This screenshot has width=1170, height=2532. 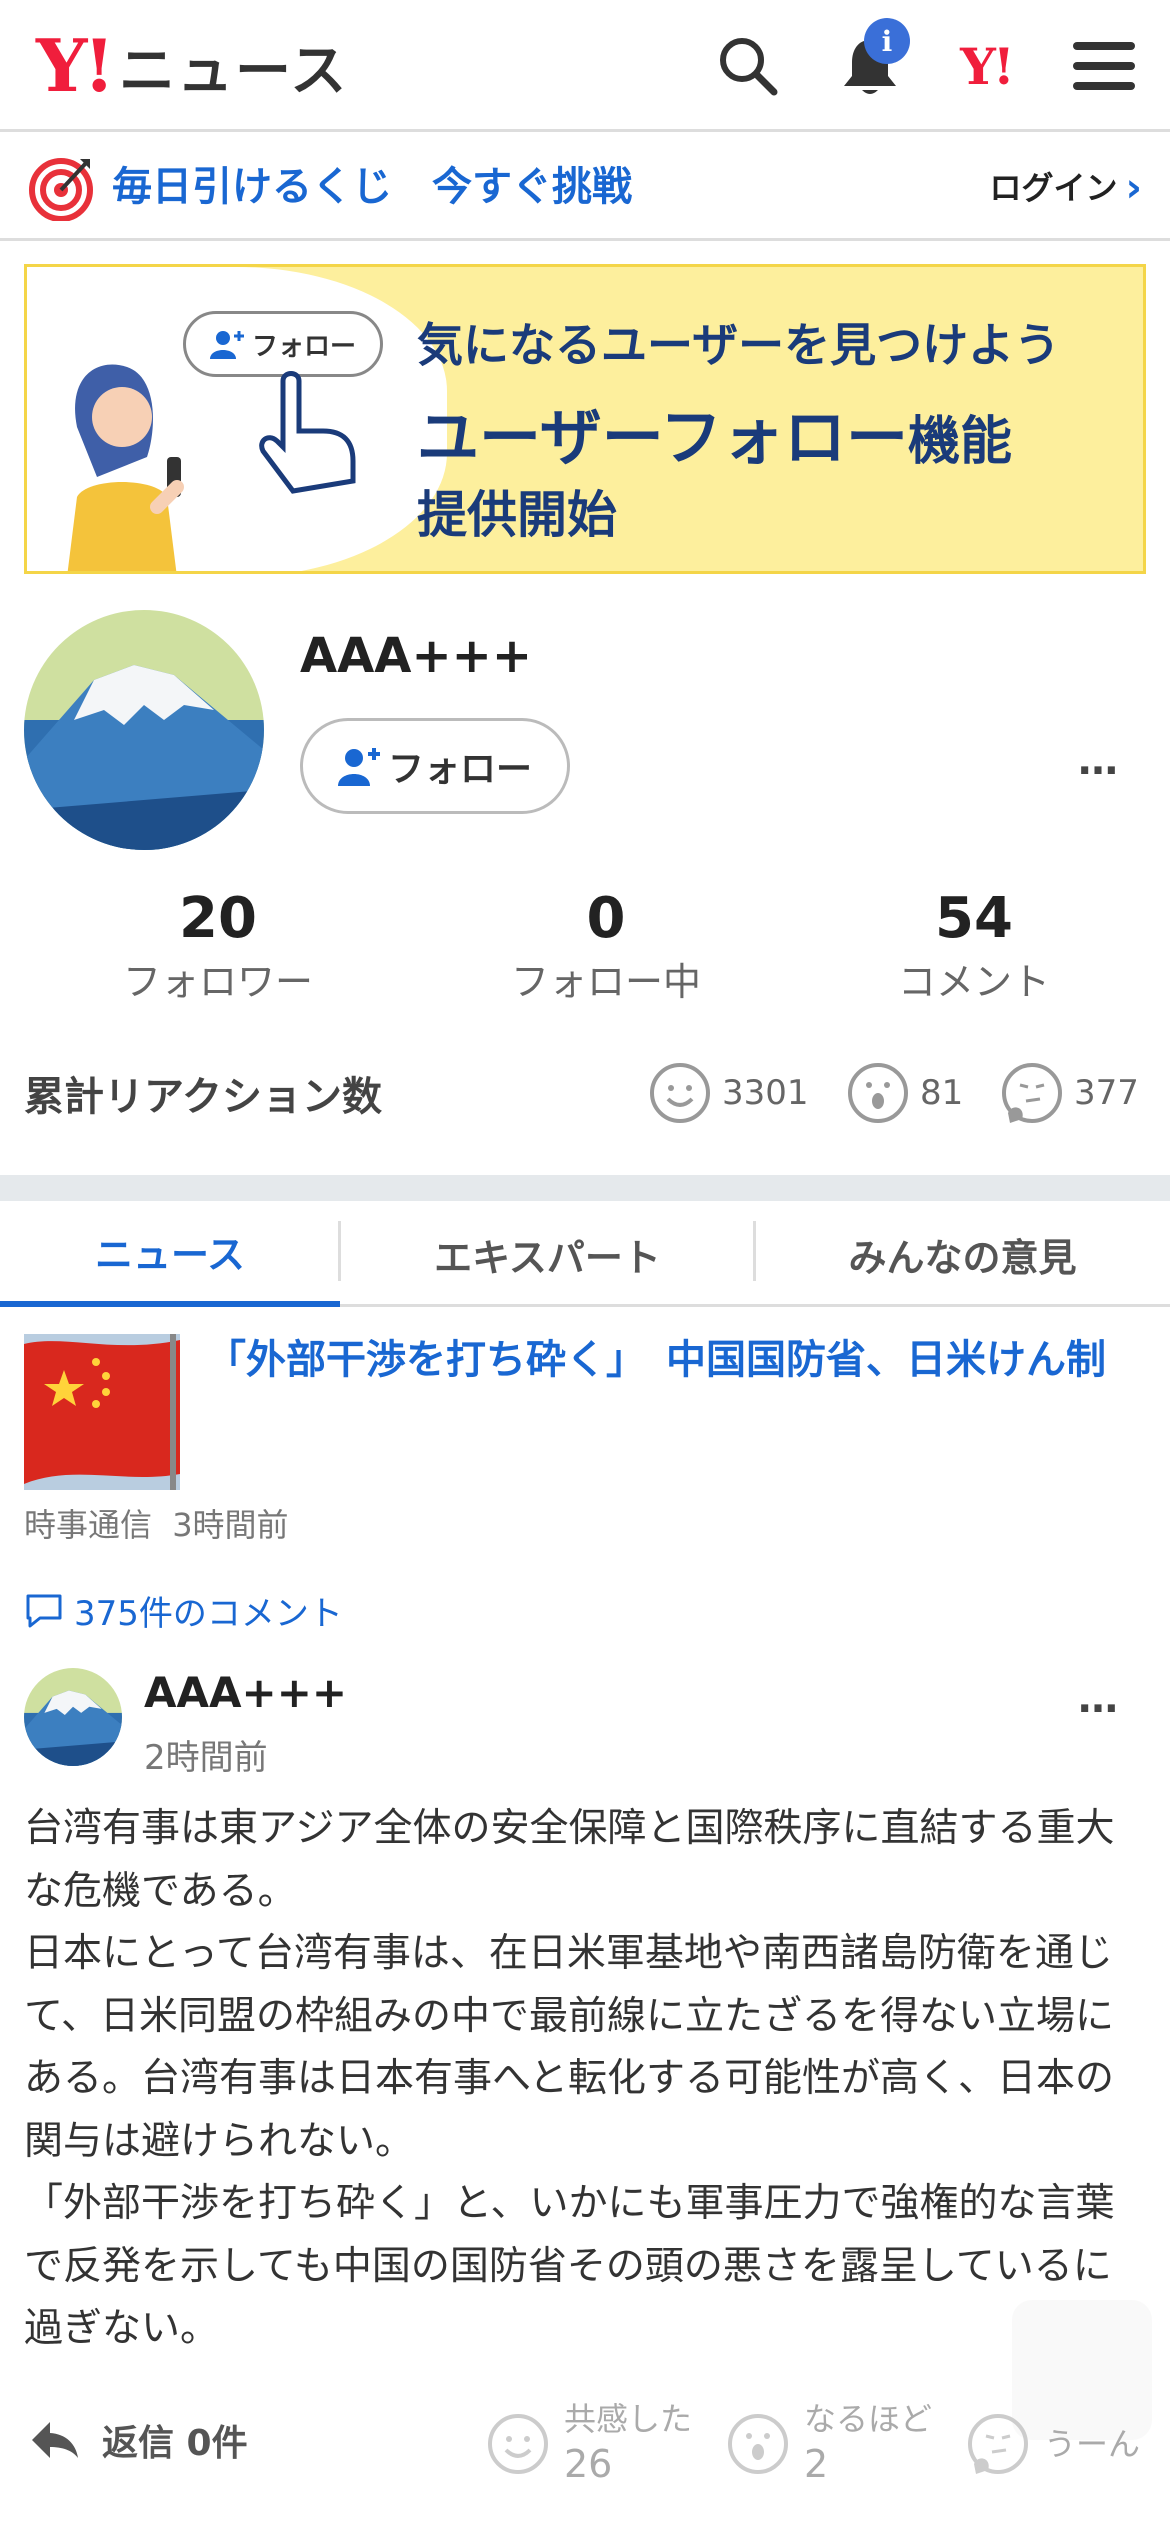 I want to click on total-reactions-title: 累計リアクション数, so click(x=203, y=1097).